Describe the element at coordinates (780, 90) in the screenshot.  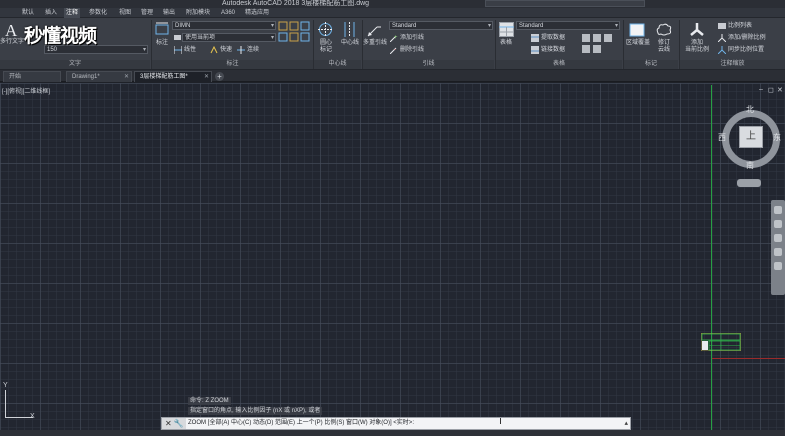
I see `close-viewport-icon: ✕` at that location.